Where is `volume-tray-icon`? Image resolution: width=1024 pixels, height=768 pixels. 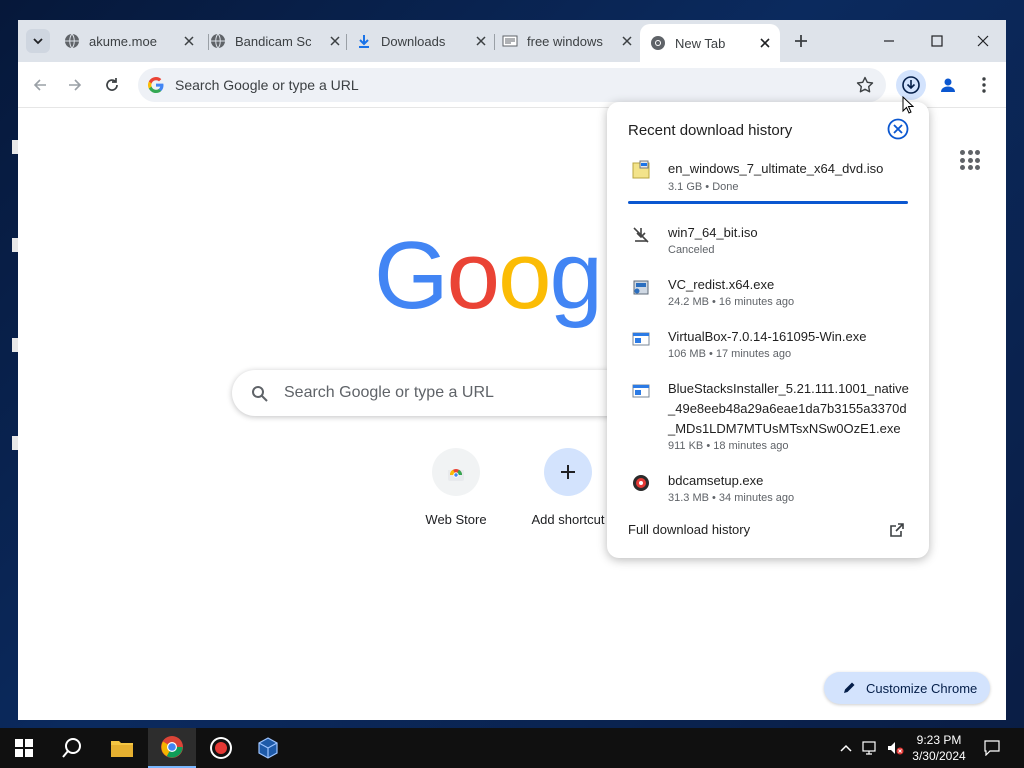
volume-tray-icon is located at coordinates (895, 748).